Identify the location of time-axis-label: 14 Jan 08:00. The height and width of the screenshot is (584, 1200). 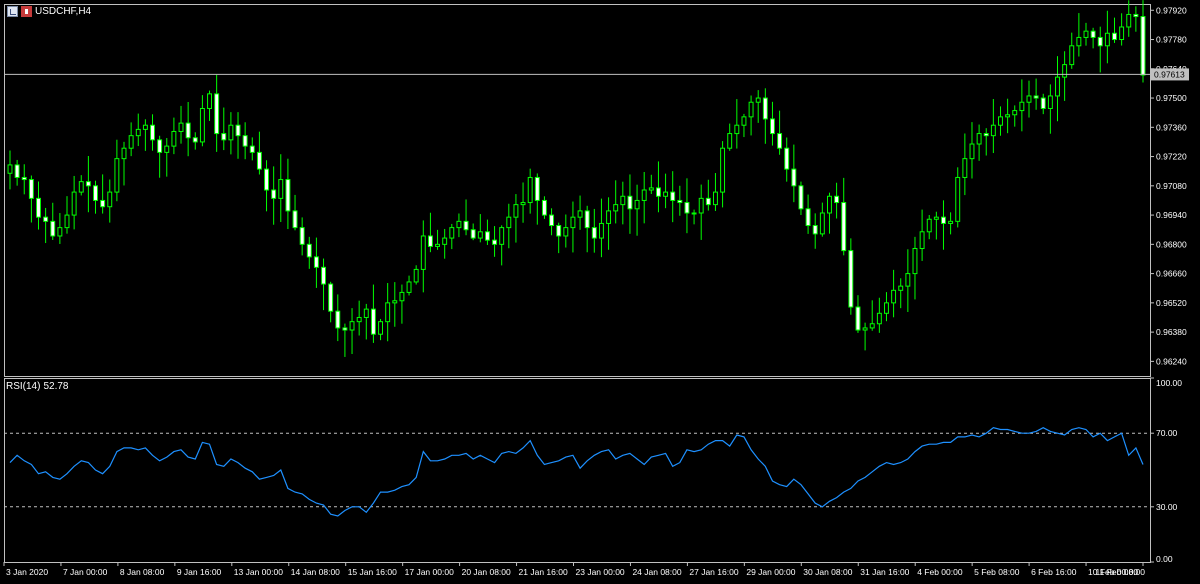
(315, 572).